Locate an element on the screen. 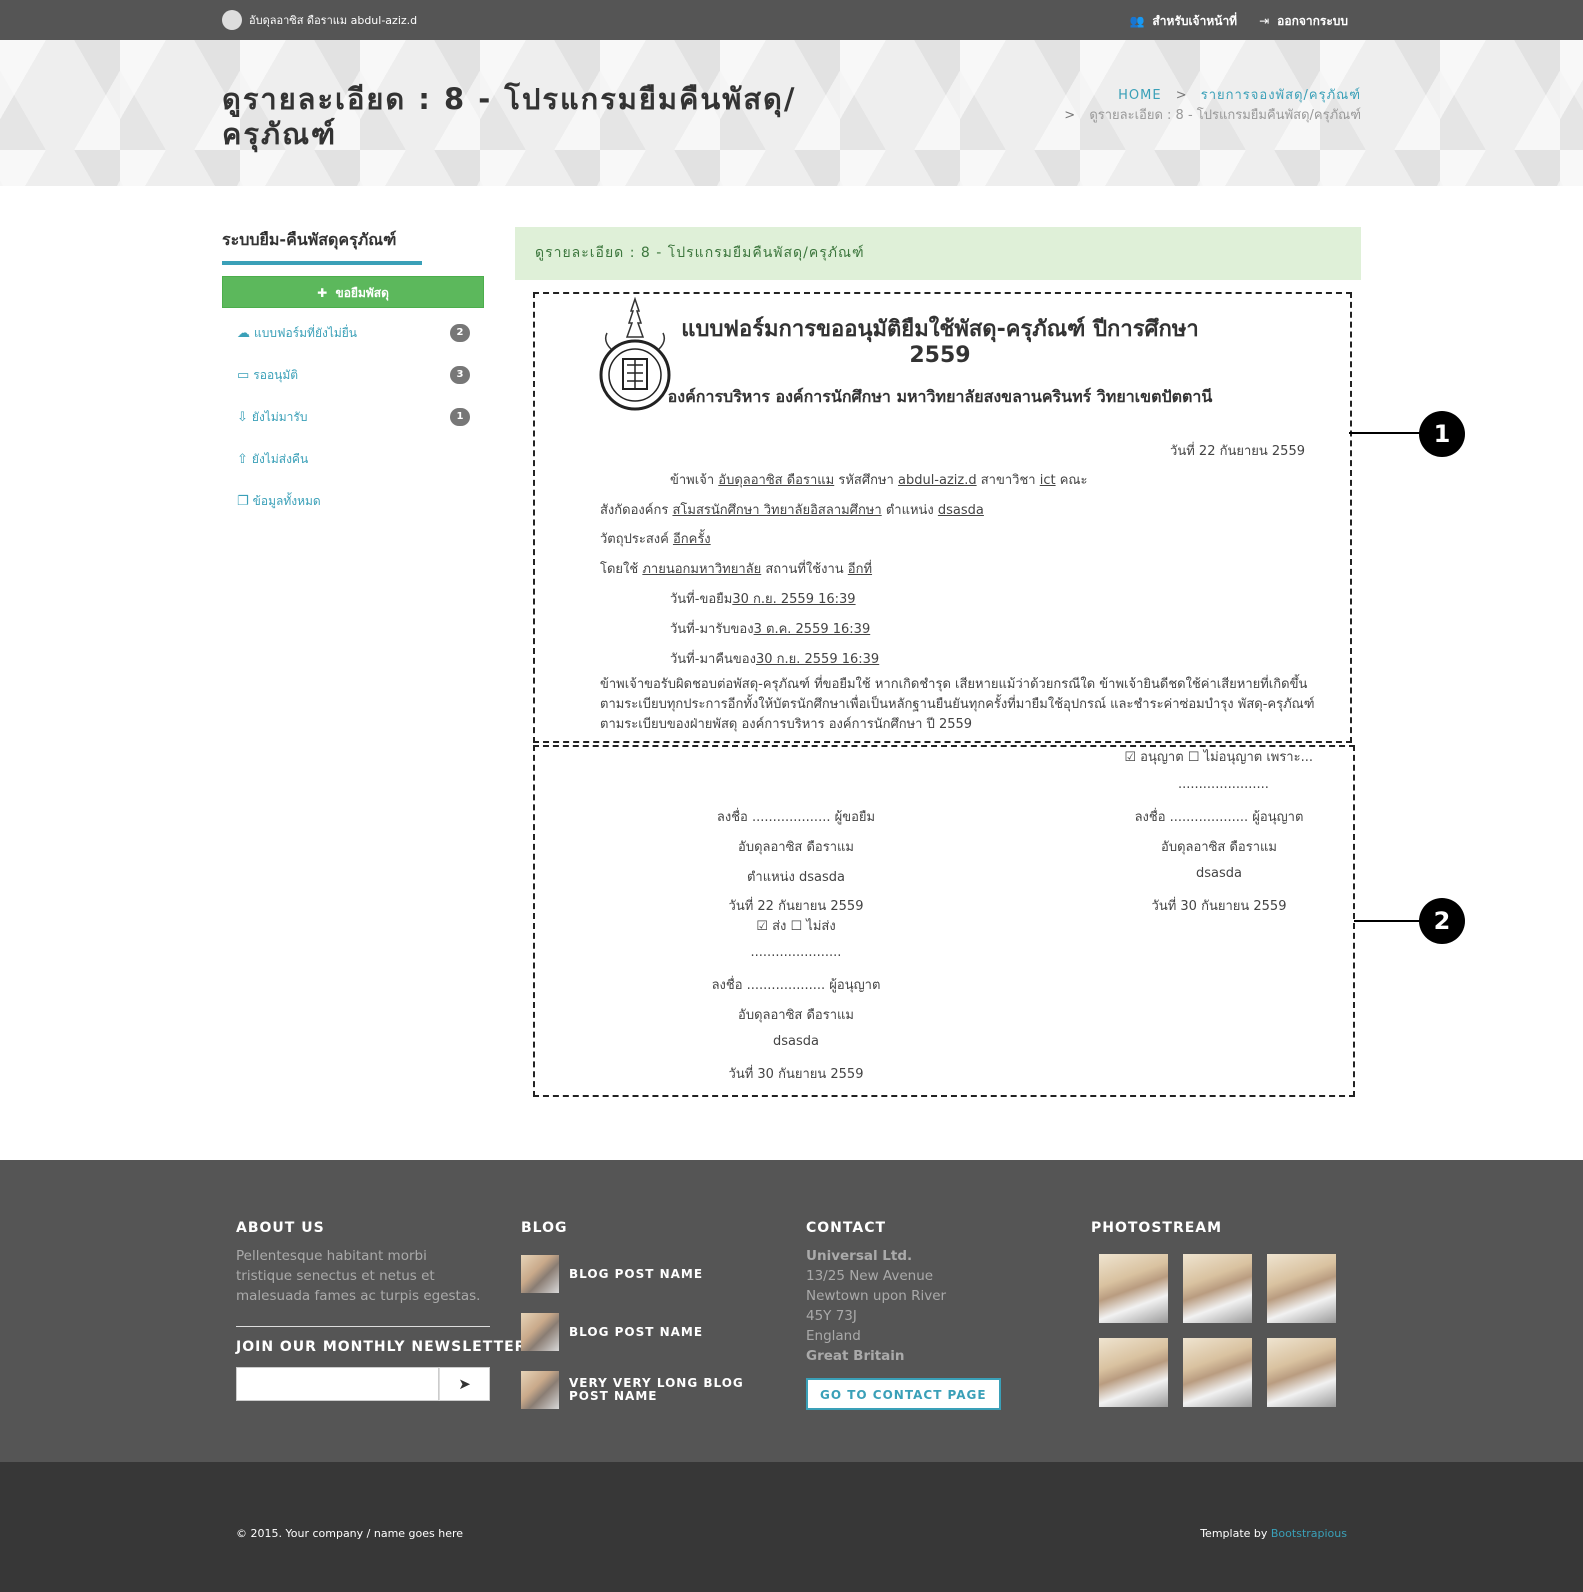 The image size is (1583, 1592). contact-company: Universal Ltd. is located at coordinates (859, 1256).